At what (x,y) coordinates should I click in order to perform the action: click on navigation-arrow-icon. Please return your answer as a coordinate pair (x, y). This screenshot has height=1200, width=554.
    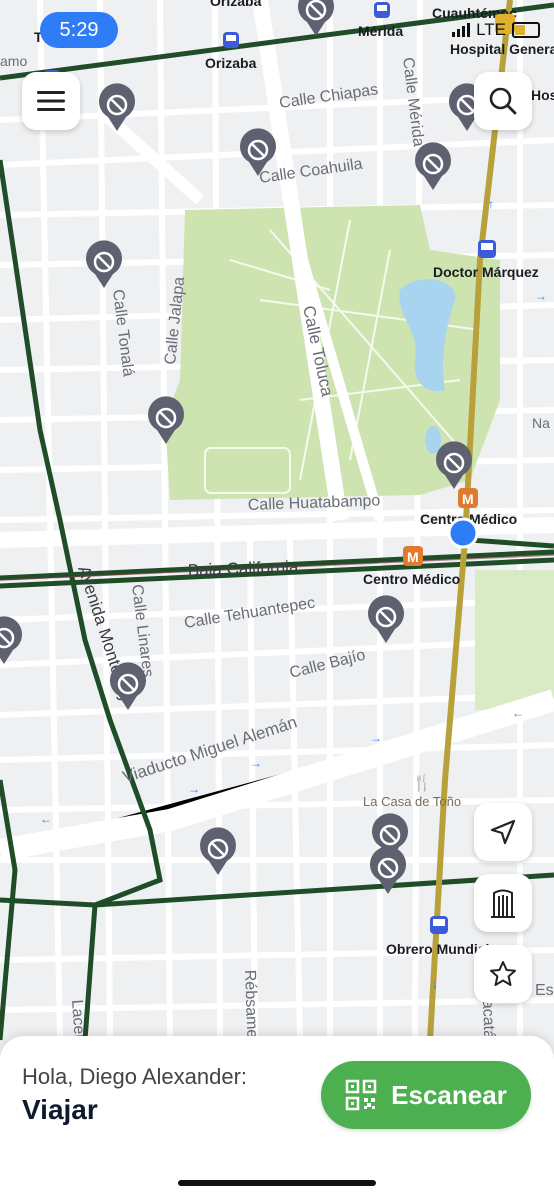
    Looking at the image, I should click on (503, 832).